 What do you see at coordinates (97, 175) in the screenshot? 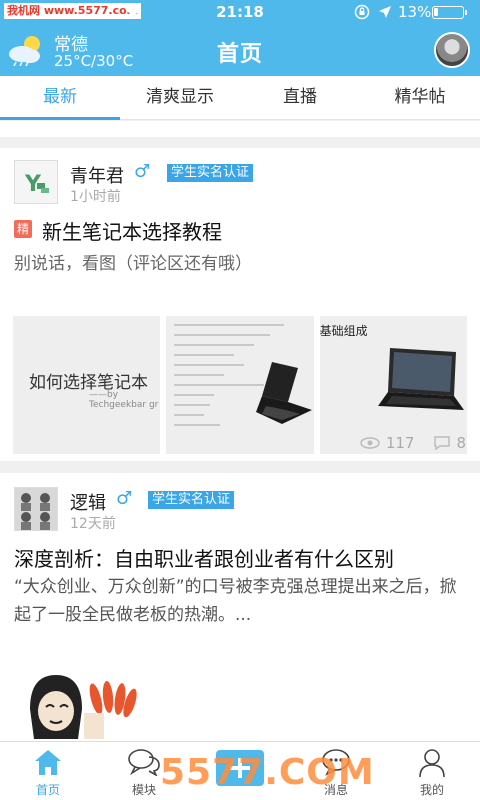
I see `author-name: 青年君` at bounding box center [97, 175].